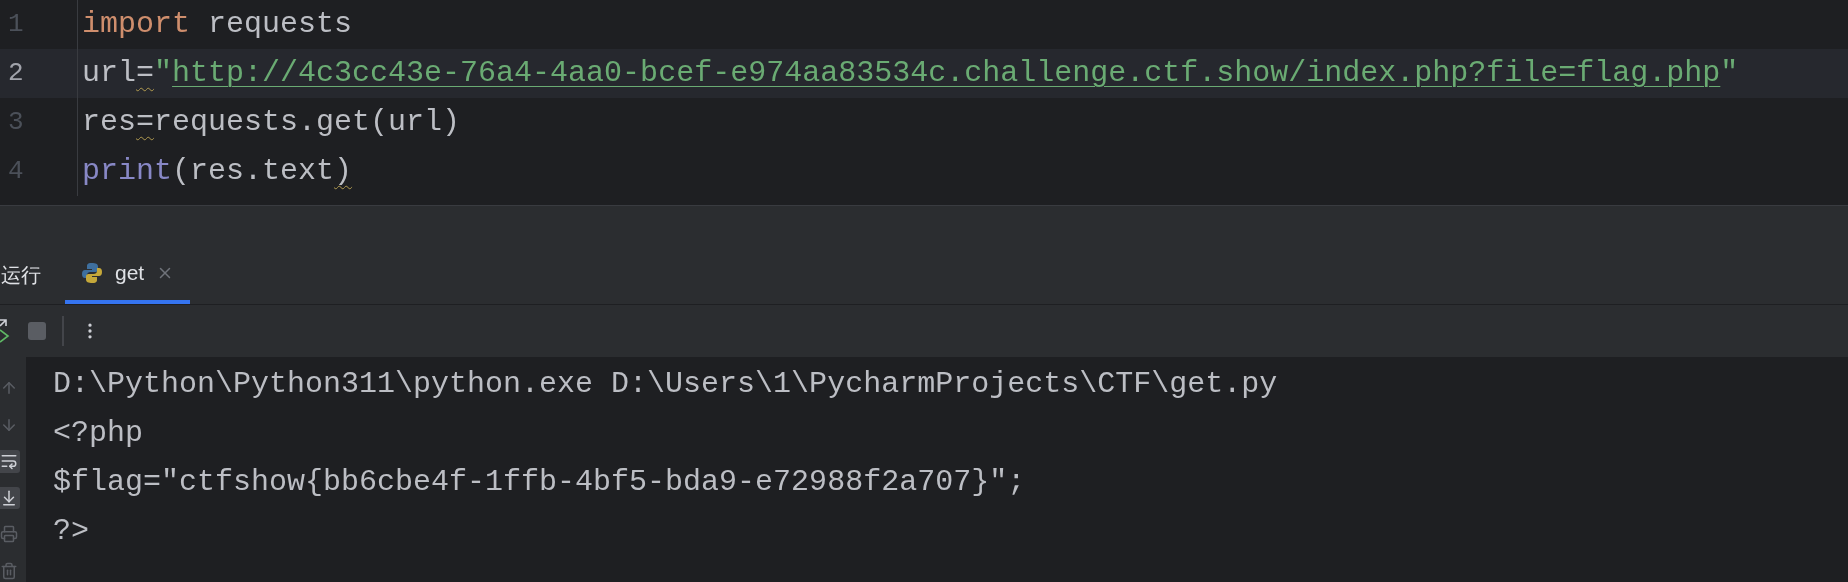 Image resolution: width=1848 pixels, height=582 pixels. I want to click on code-token: import, so click(136, 24).